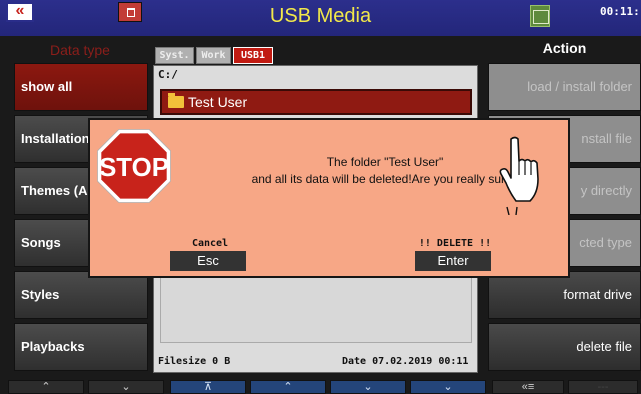 Image resolution: width=641 pixels, height=394 pixels. Describe the element at coordinates (564, 295) in the screenshot. I see `action-format-drive: format drive` at that location.